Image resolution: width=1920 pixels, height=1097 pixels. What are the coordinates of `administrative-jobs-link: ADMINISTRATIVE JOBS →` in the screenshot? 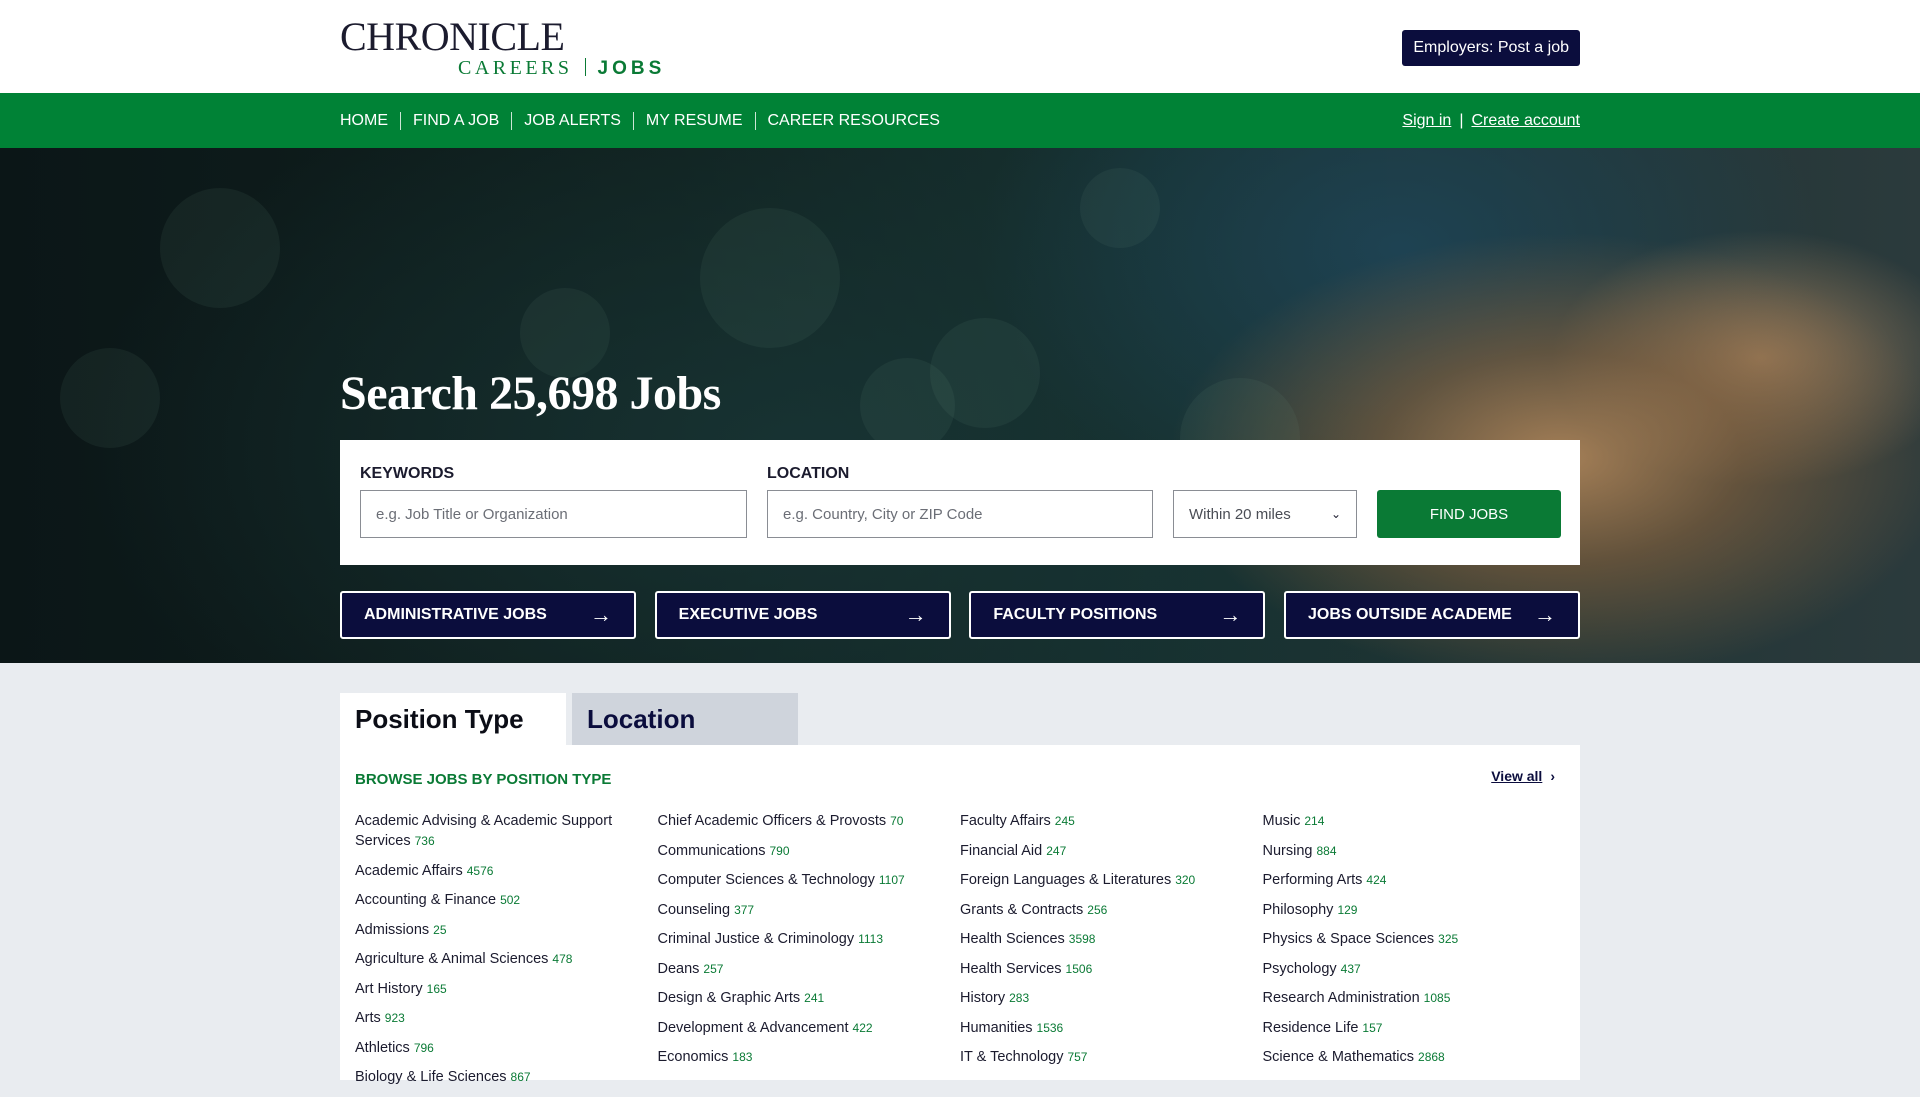 It's located at (488, 615).